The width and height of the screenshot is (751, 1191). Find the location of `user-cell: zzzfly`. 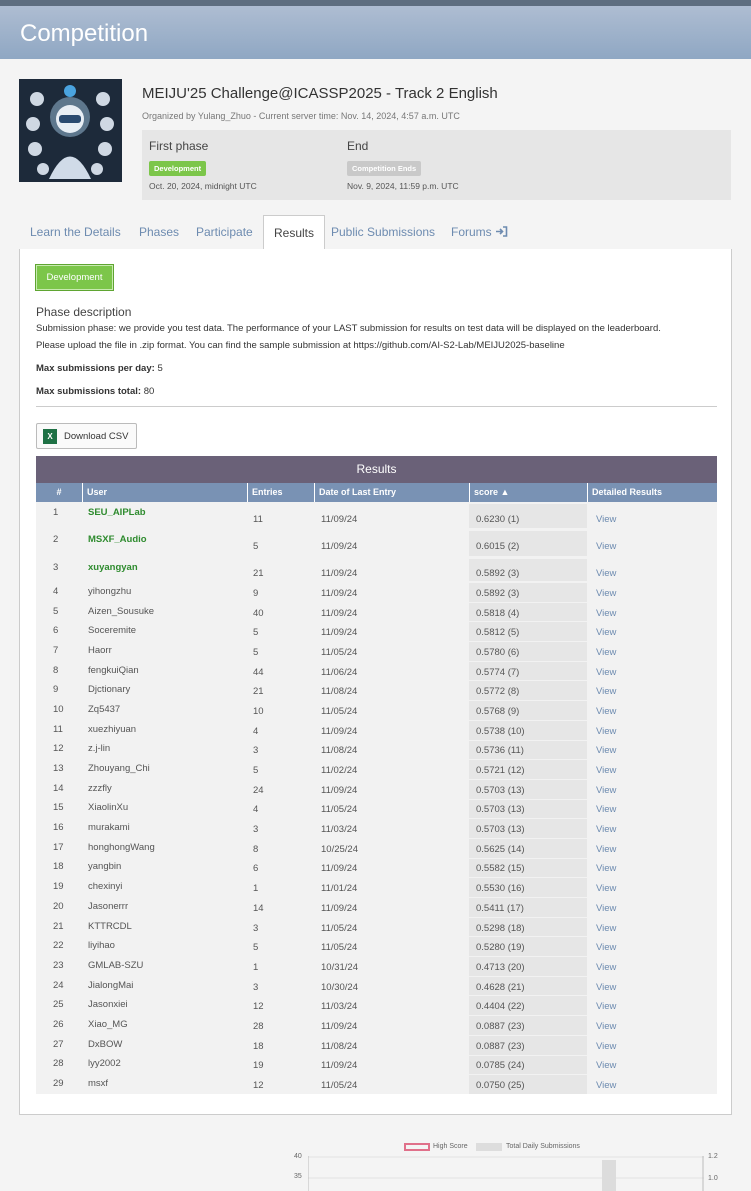

user-cell: zzzfly is located at coordinates (100, 788).